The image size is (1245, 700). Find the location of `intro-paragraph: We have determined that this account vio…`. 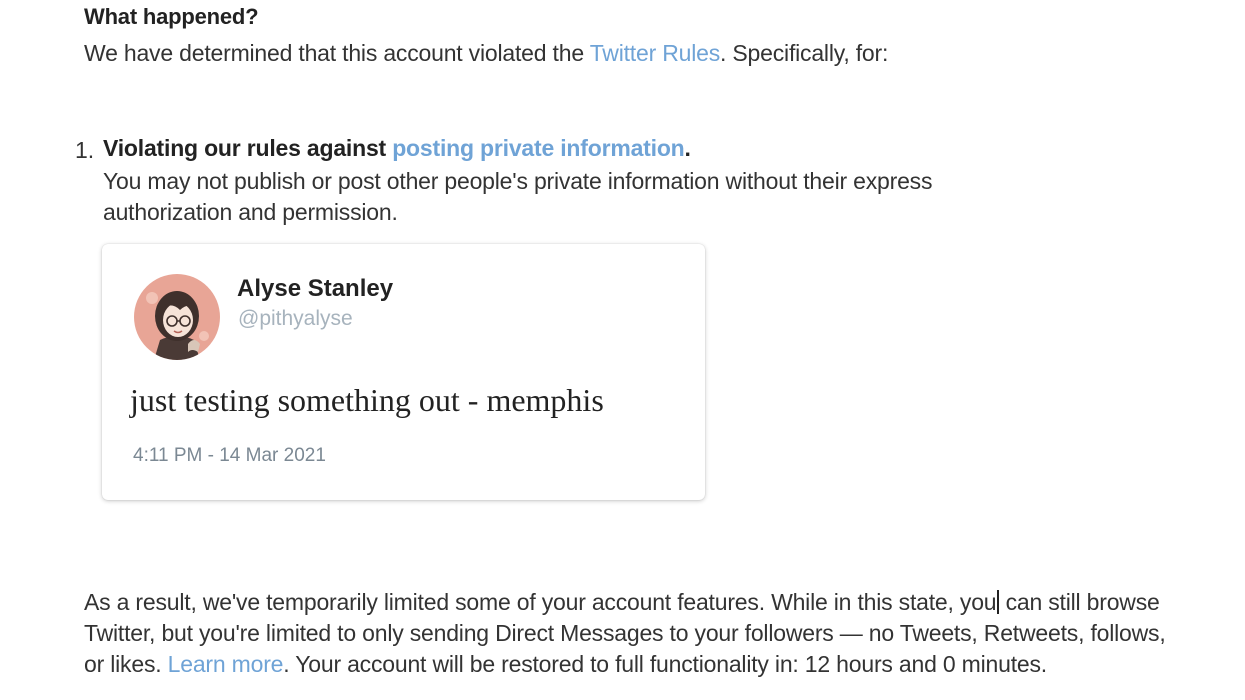

intro-paragraph: We have determined that this account vio… is located at coordinates (486, 53).